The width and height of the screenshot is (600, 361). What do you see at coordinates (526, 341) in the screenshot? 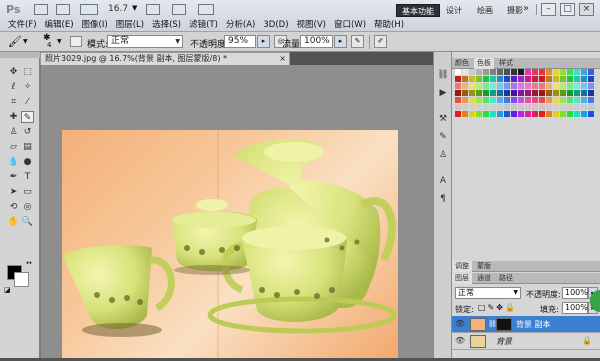
I see `layer-row: 👁 背景 🔒` at bounding box center [526, 341].